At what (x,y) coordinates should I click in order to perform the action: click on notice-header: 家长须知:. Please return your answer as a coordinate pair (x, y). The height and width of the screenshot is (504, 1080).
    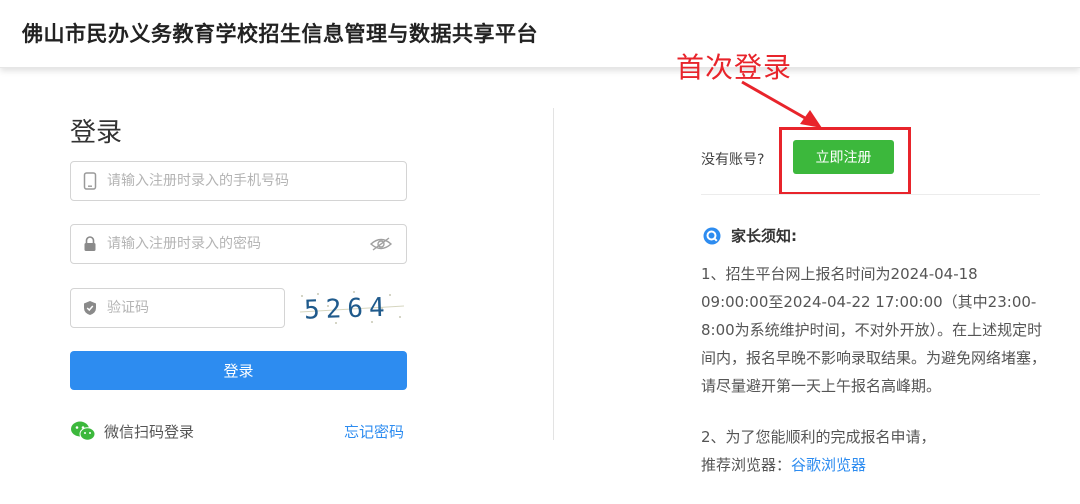
    Looking at the image, I should click on (750, 235).